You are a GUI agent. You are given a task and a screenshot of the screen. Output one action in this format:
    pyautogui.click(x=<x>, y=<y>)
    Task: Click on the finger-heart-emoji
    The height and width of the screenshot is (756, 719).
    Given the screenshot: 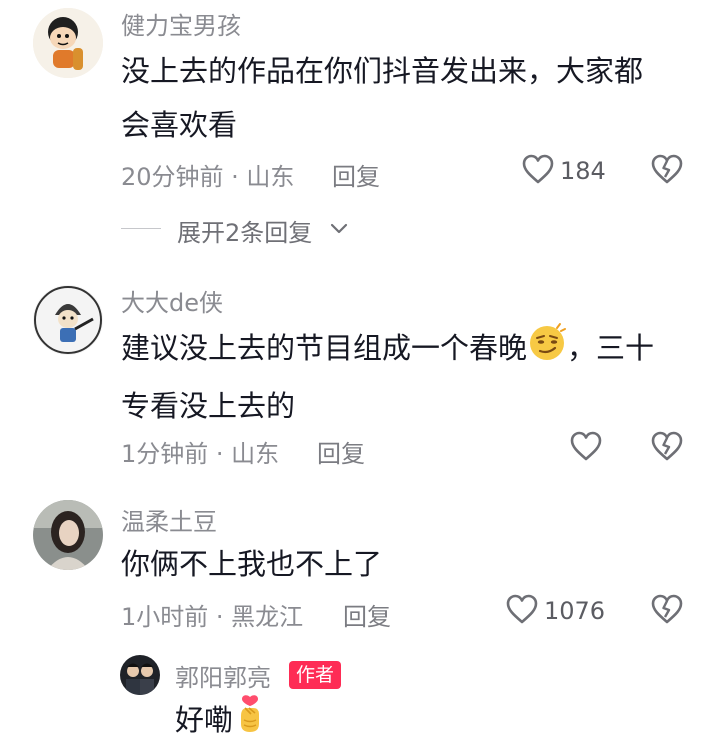 What is the action you would take?
    pyautogui.click(x=250, y=722)
    